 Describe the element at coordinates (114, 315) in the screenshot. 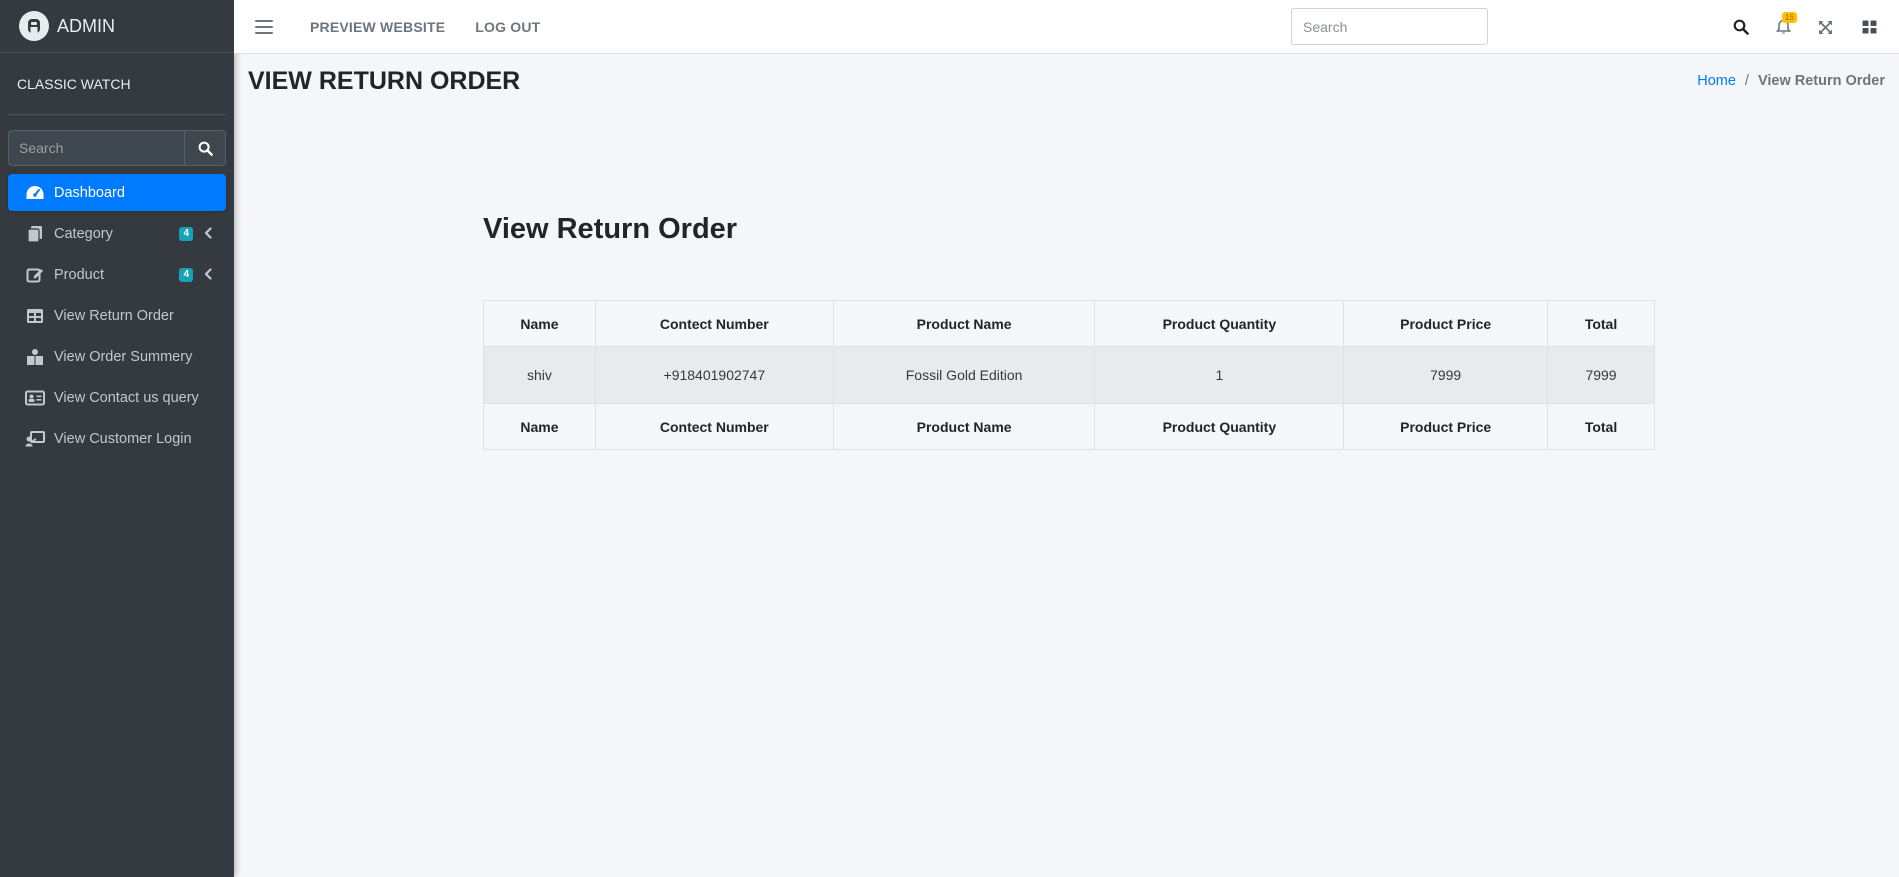

I see `sidebar-item-label: View Return Order` at that location.